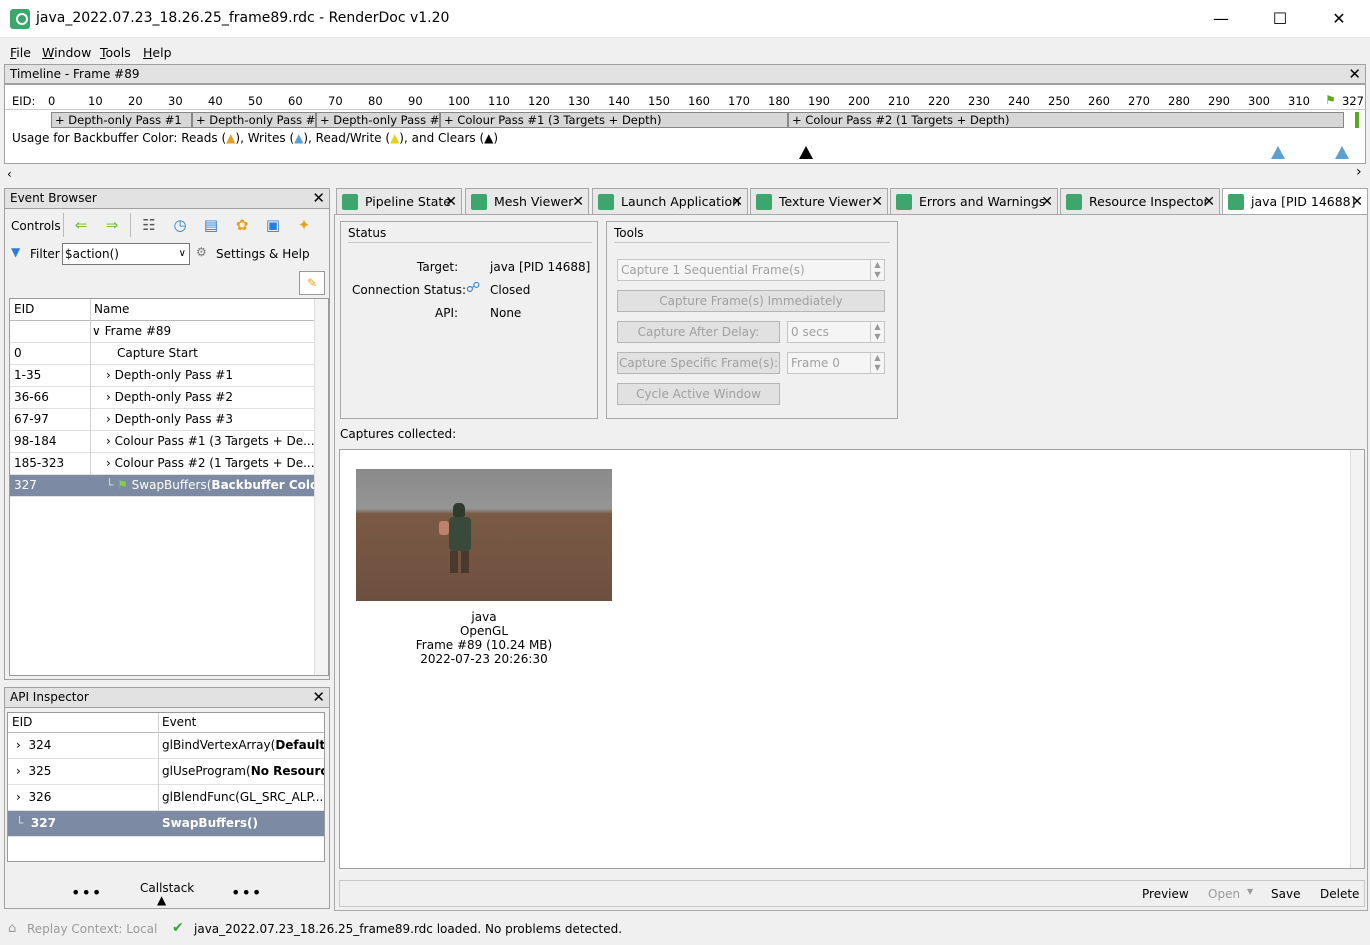 This screenshot has width=1370, height=945. I want to click on preview-button: Preview, so click(1165, 894).